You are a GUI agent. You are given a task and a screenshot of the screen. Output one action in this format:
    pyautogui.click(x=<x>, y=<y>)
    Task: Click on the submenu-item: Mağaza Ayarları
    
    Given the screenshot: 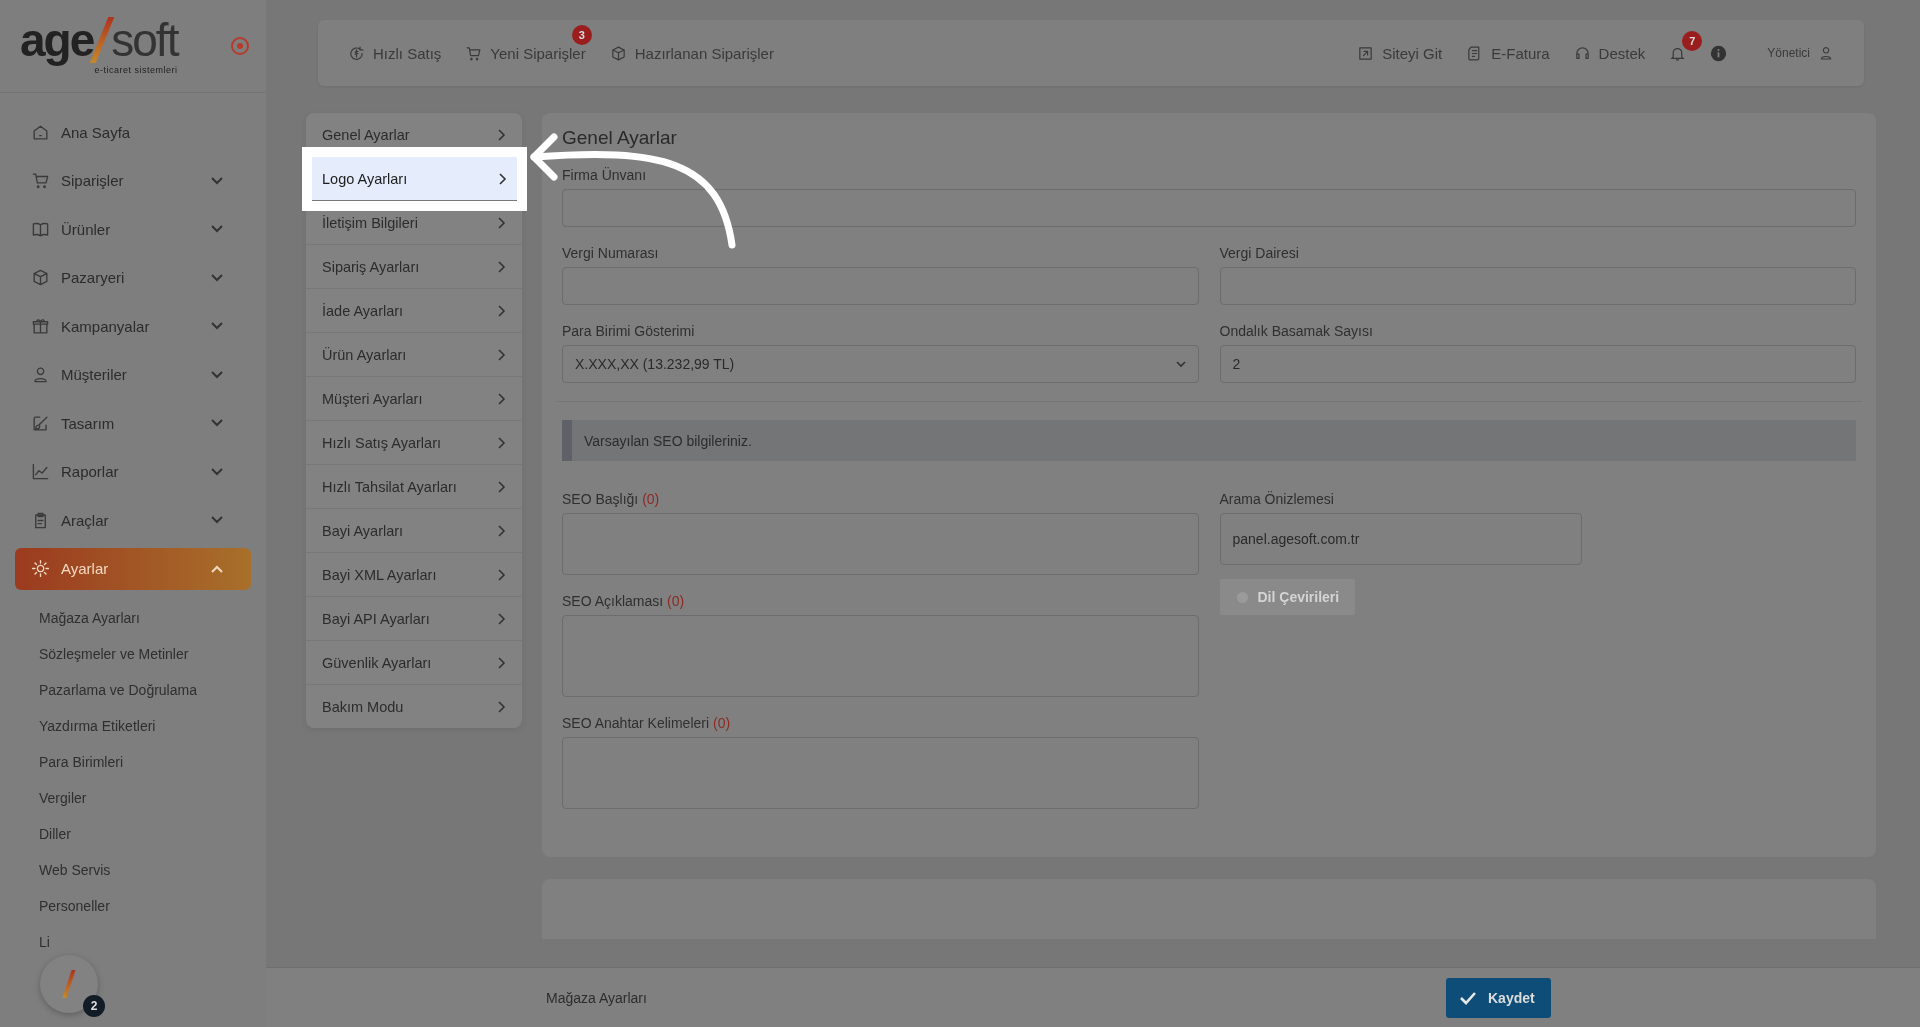 What is the action you would take?
    pyautogui.click(x=145, y=618)
    